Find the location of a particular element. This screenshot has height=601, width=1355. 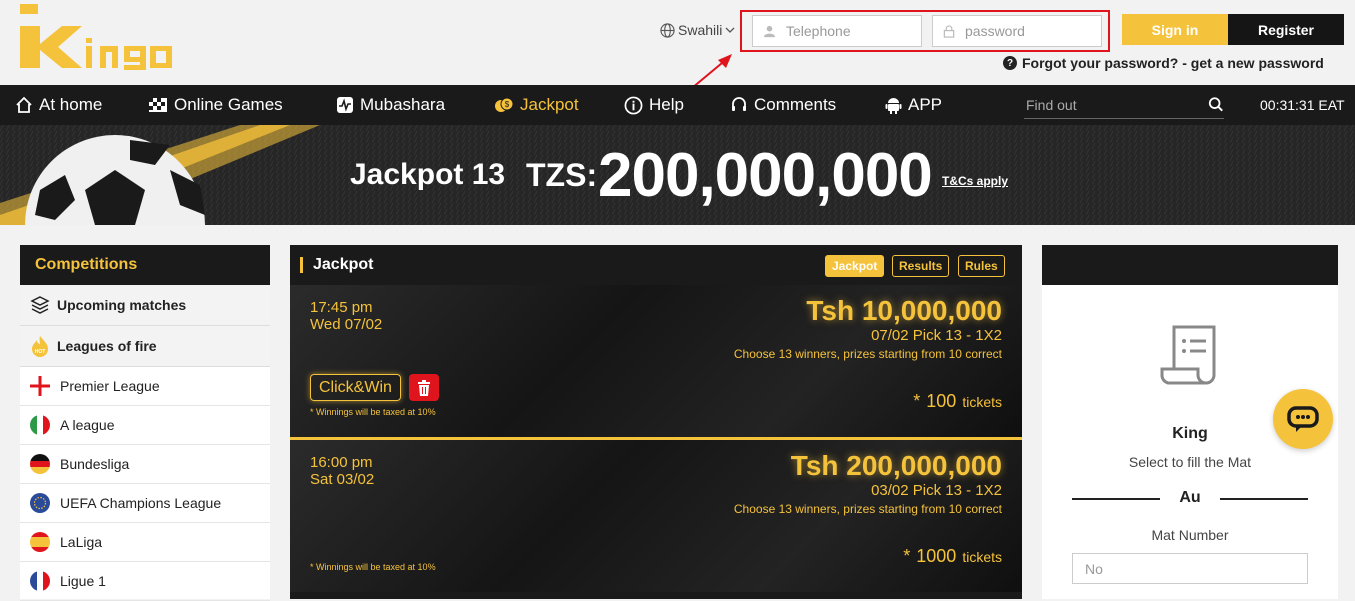

match-date: Sat 03/02 is located at coordinates (342, 479).